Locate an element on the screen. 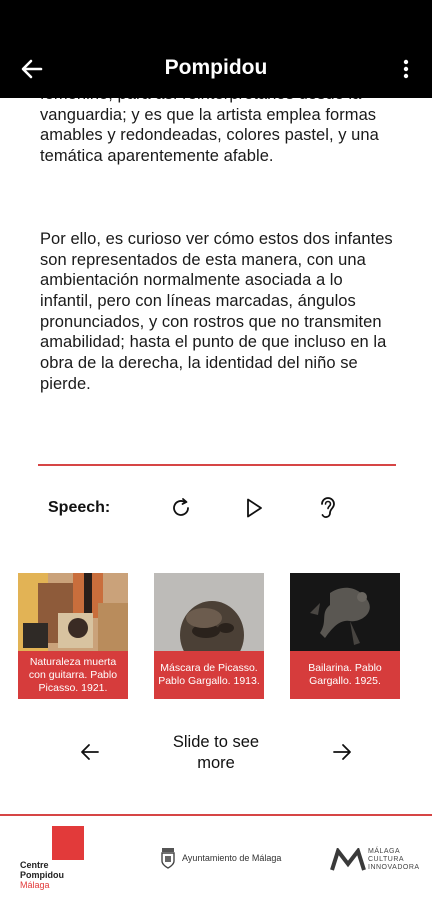  speech-restart-button is located at coordinates (181, 508).